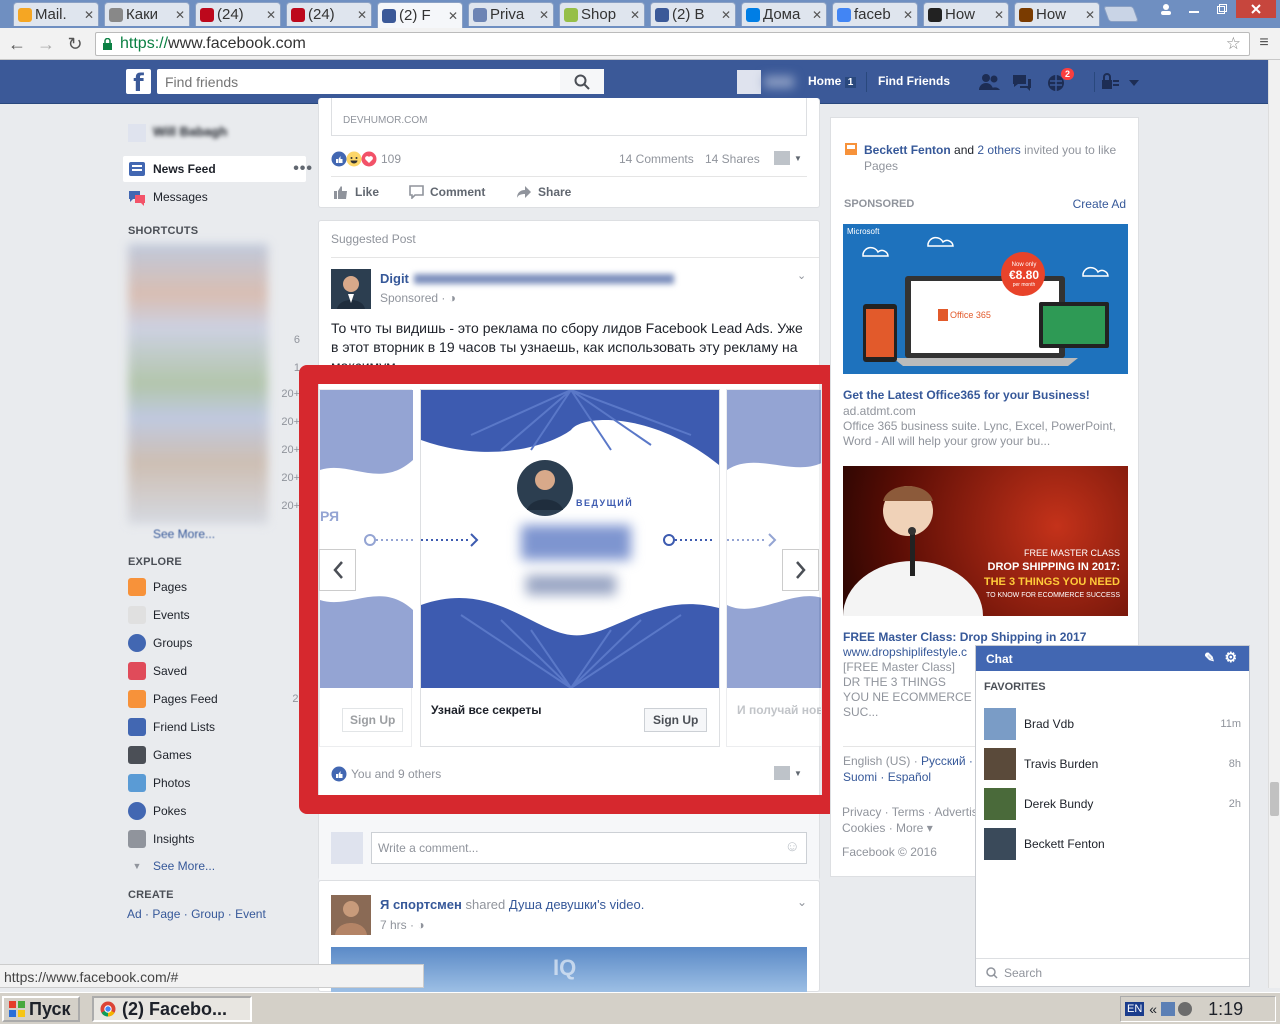  What do you see at coordinates (802, 902) in the screenshot?
I see `next-post-chevron-icon: ⌄` at bounding box center [802, 902].